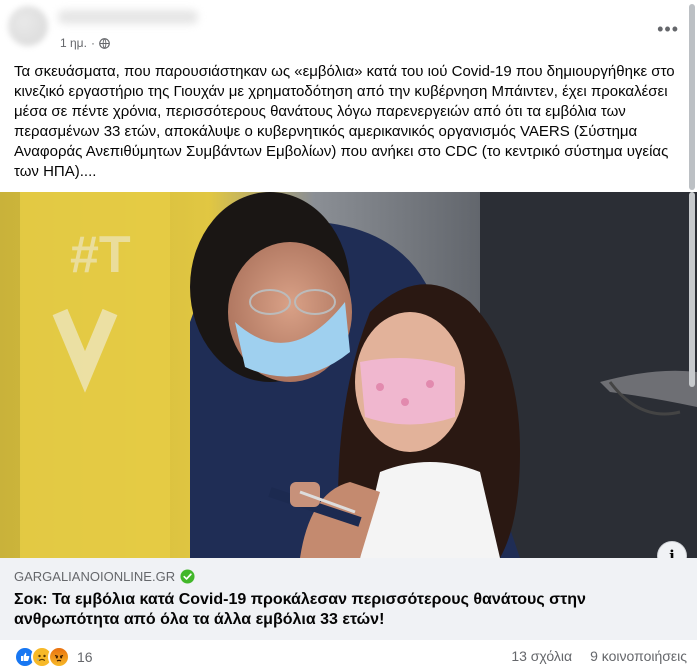  What do you see at coordinates (28, 26) in the screenshot?
I see `avatar` at bounding box center [28, 26].